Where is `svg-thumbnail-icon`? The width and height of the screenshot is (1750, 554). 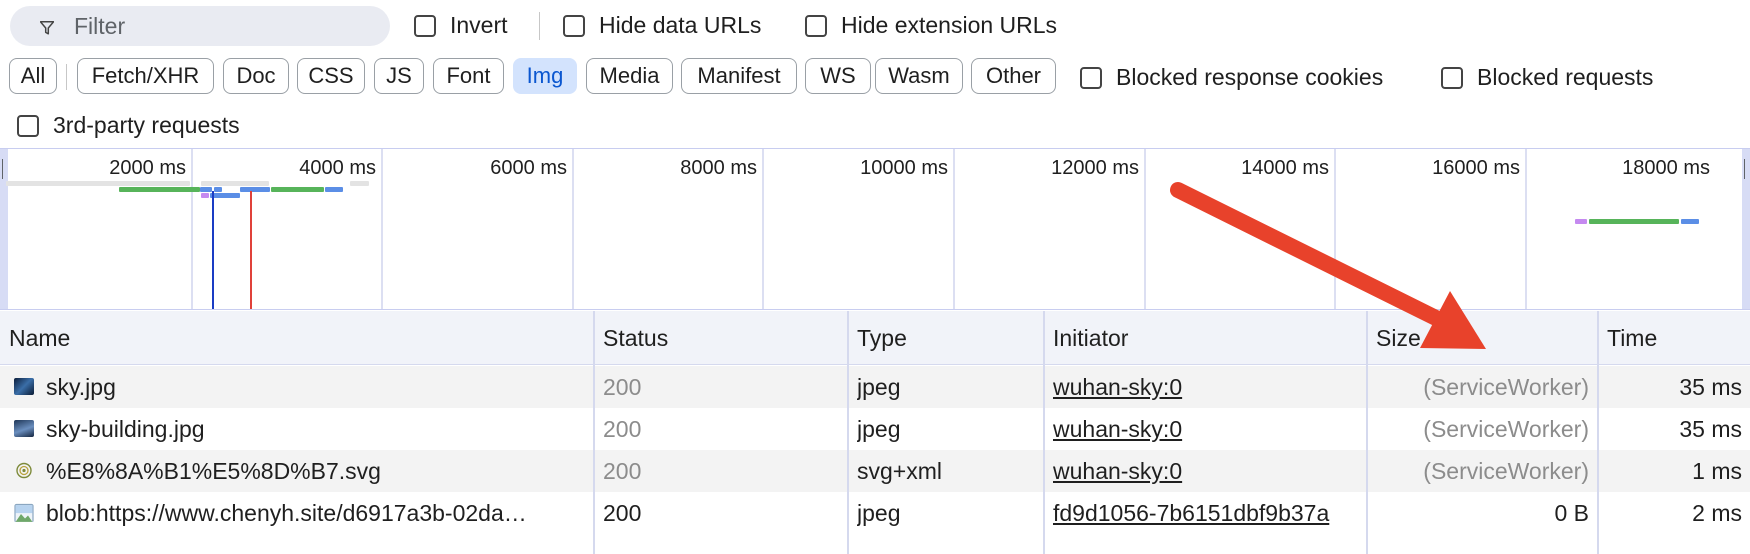
svg-thumbnail-icon is located at coordinates (24, 470).